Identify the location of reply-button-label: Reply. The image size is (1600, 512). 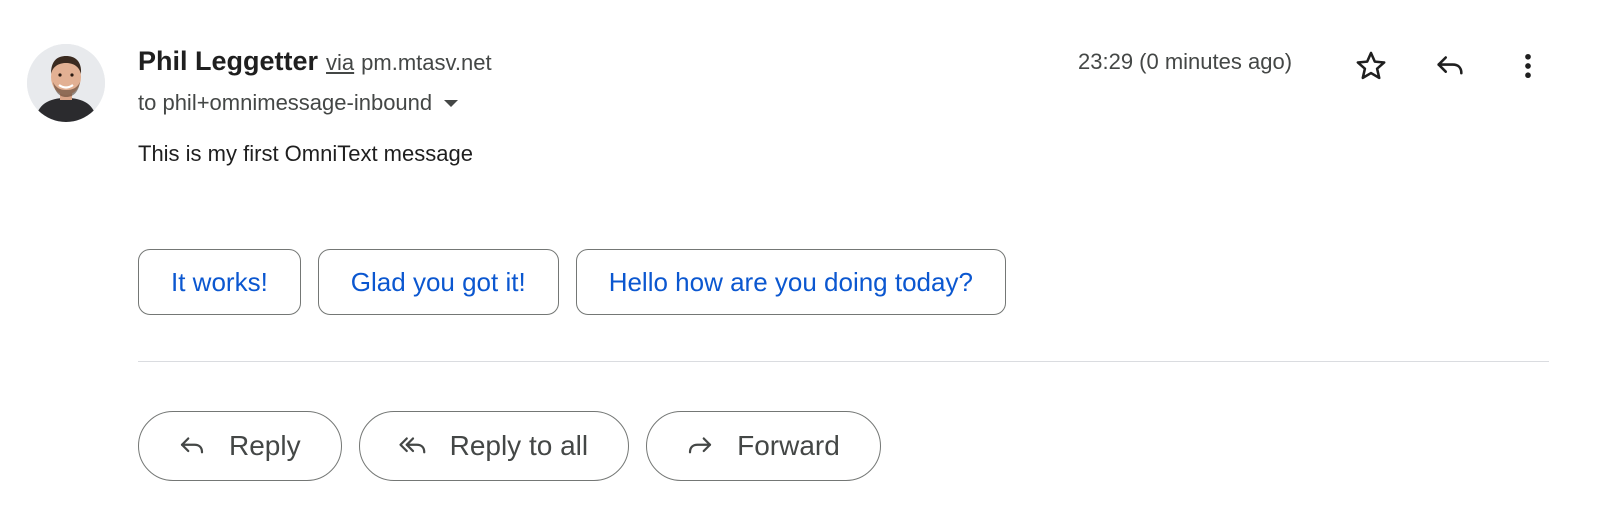
(265, 445).